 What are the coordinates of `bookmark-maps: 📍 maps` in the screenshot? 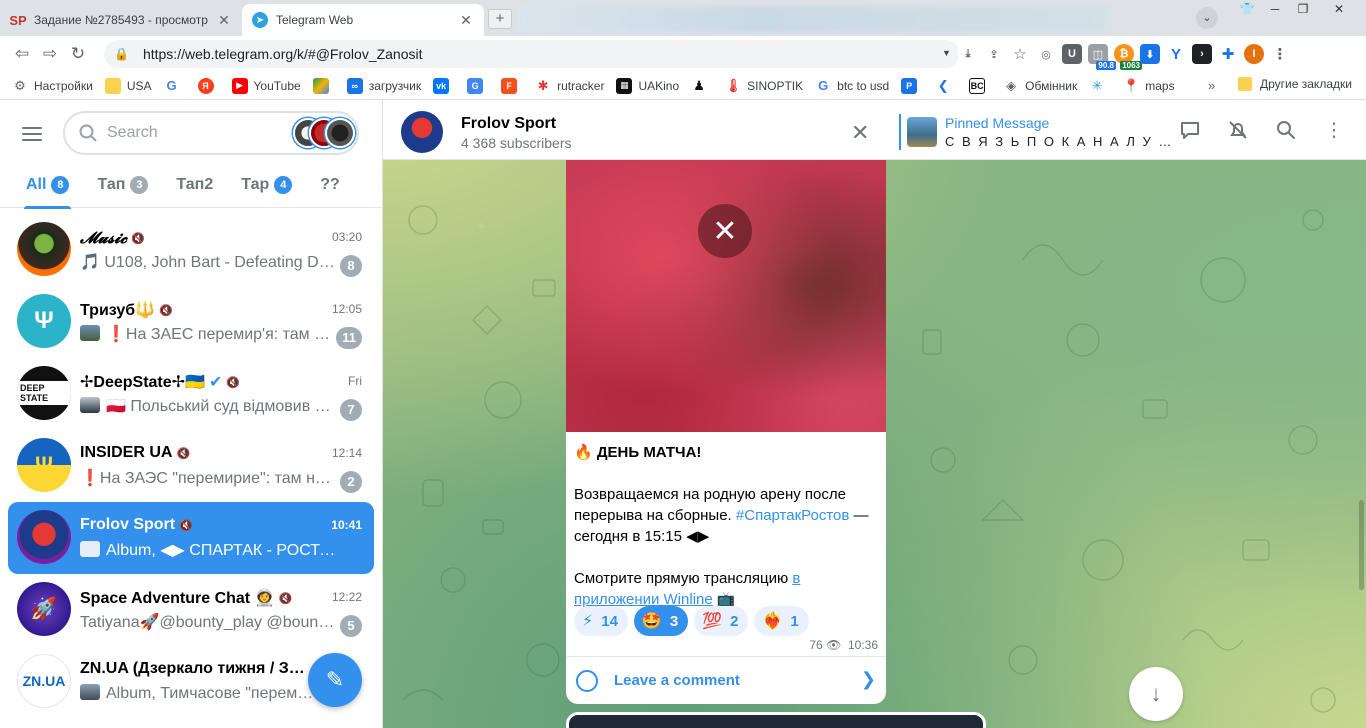 It's located at (1149, 85).